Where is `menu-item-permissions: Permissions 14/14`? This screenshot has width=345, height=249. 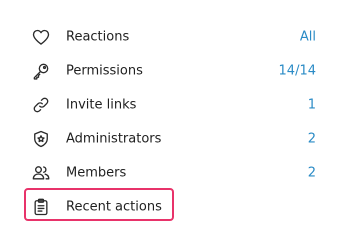
menu-item-permissions: Permissions 14/14 is located at coordinates (172, 71).